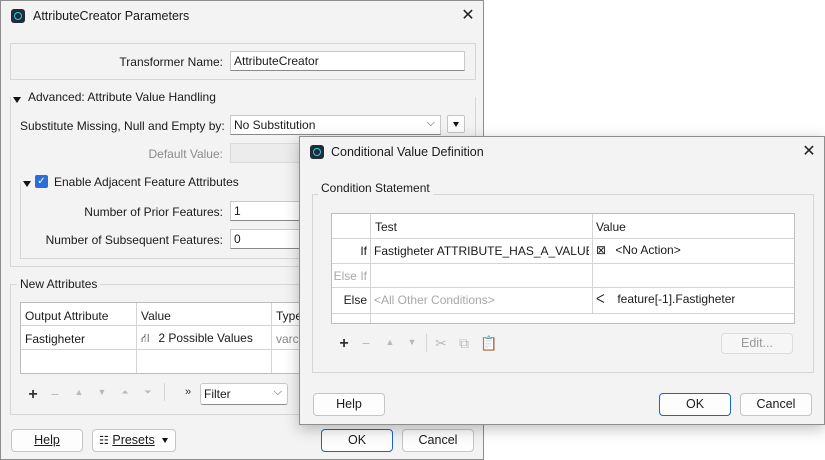  What do you see at coordinates (104, 441) in the screenshot?
I see `presets-icon: ☷` at bounding box center [104, 441].